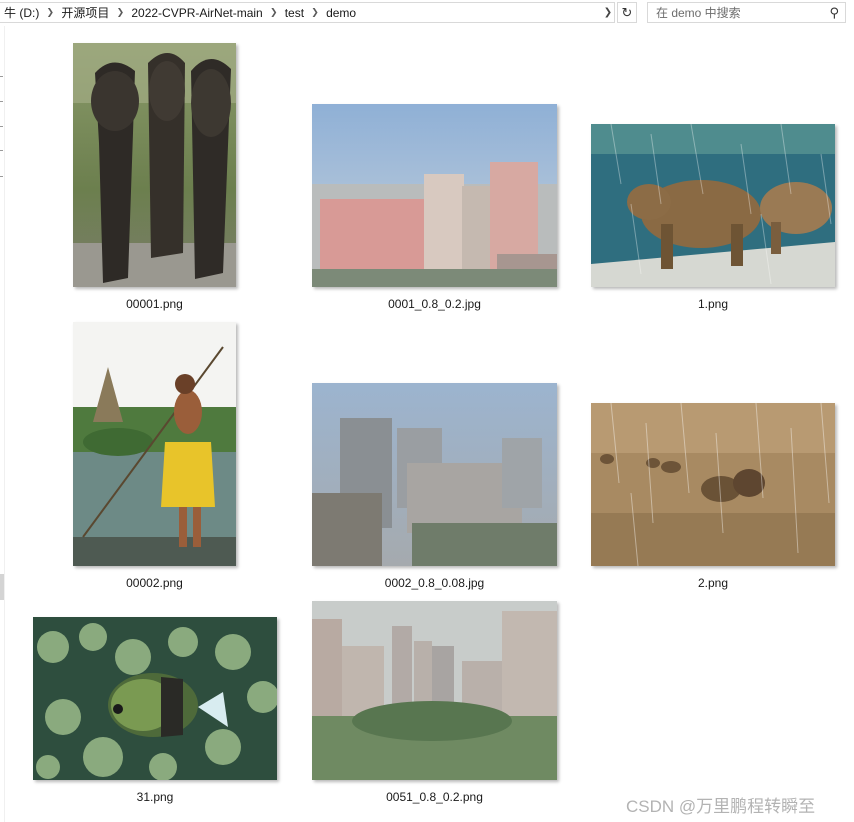 Image resolution: width=854 pixels, height=822 pixels. I want to click on refresh-icon: ↻, so click(627, 12).